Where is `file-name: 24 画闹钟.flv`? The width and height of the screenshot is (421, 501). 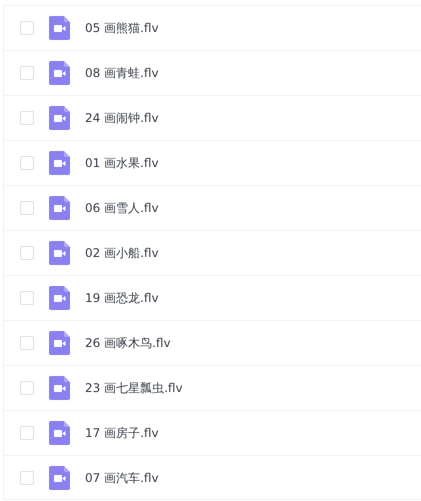
file-name: 24 画闹钟.flv is located at coordinates (122, 118).